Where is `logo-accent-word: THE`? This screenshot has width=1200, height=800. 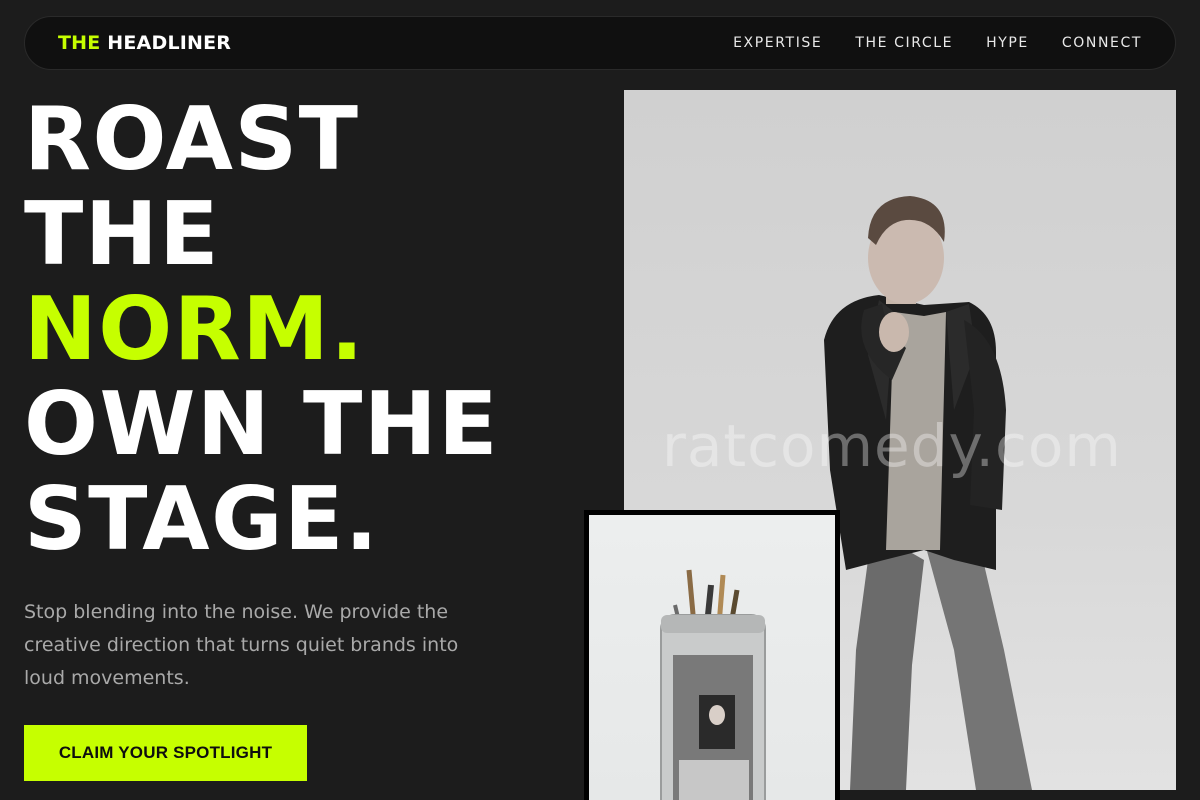
logo-accent-word: THE is located at coordinates (79, 43).